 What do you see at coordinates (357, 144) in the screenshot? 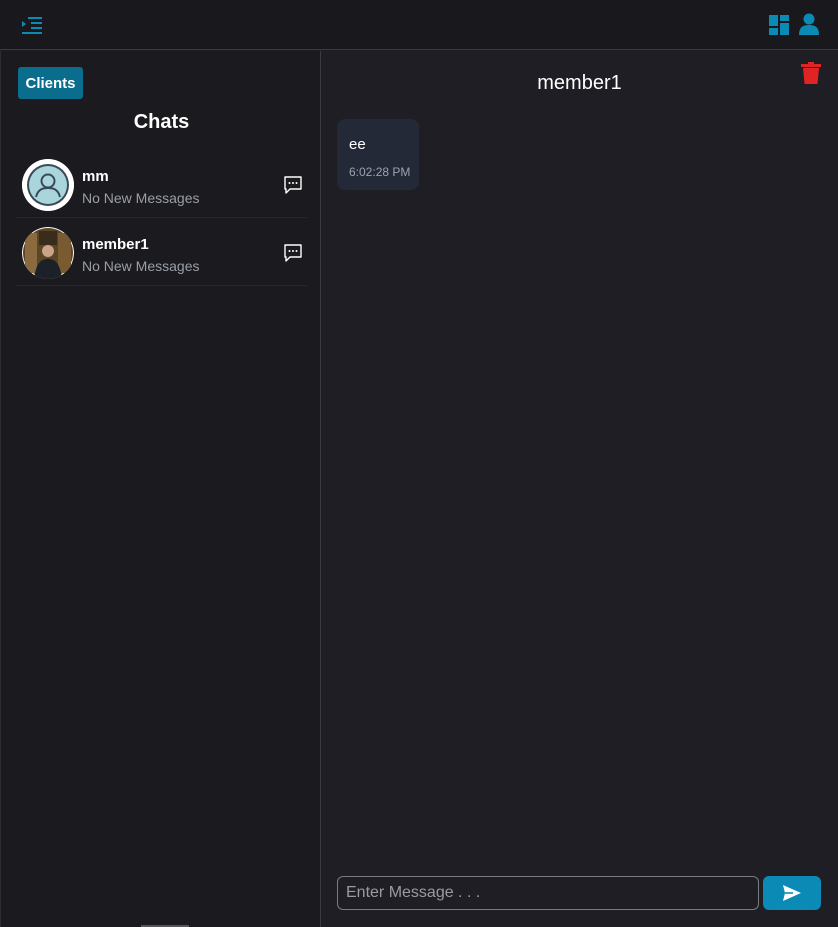
I see `message-text: ee` at bounding box center [357, 144].